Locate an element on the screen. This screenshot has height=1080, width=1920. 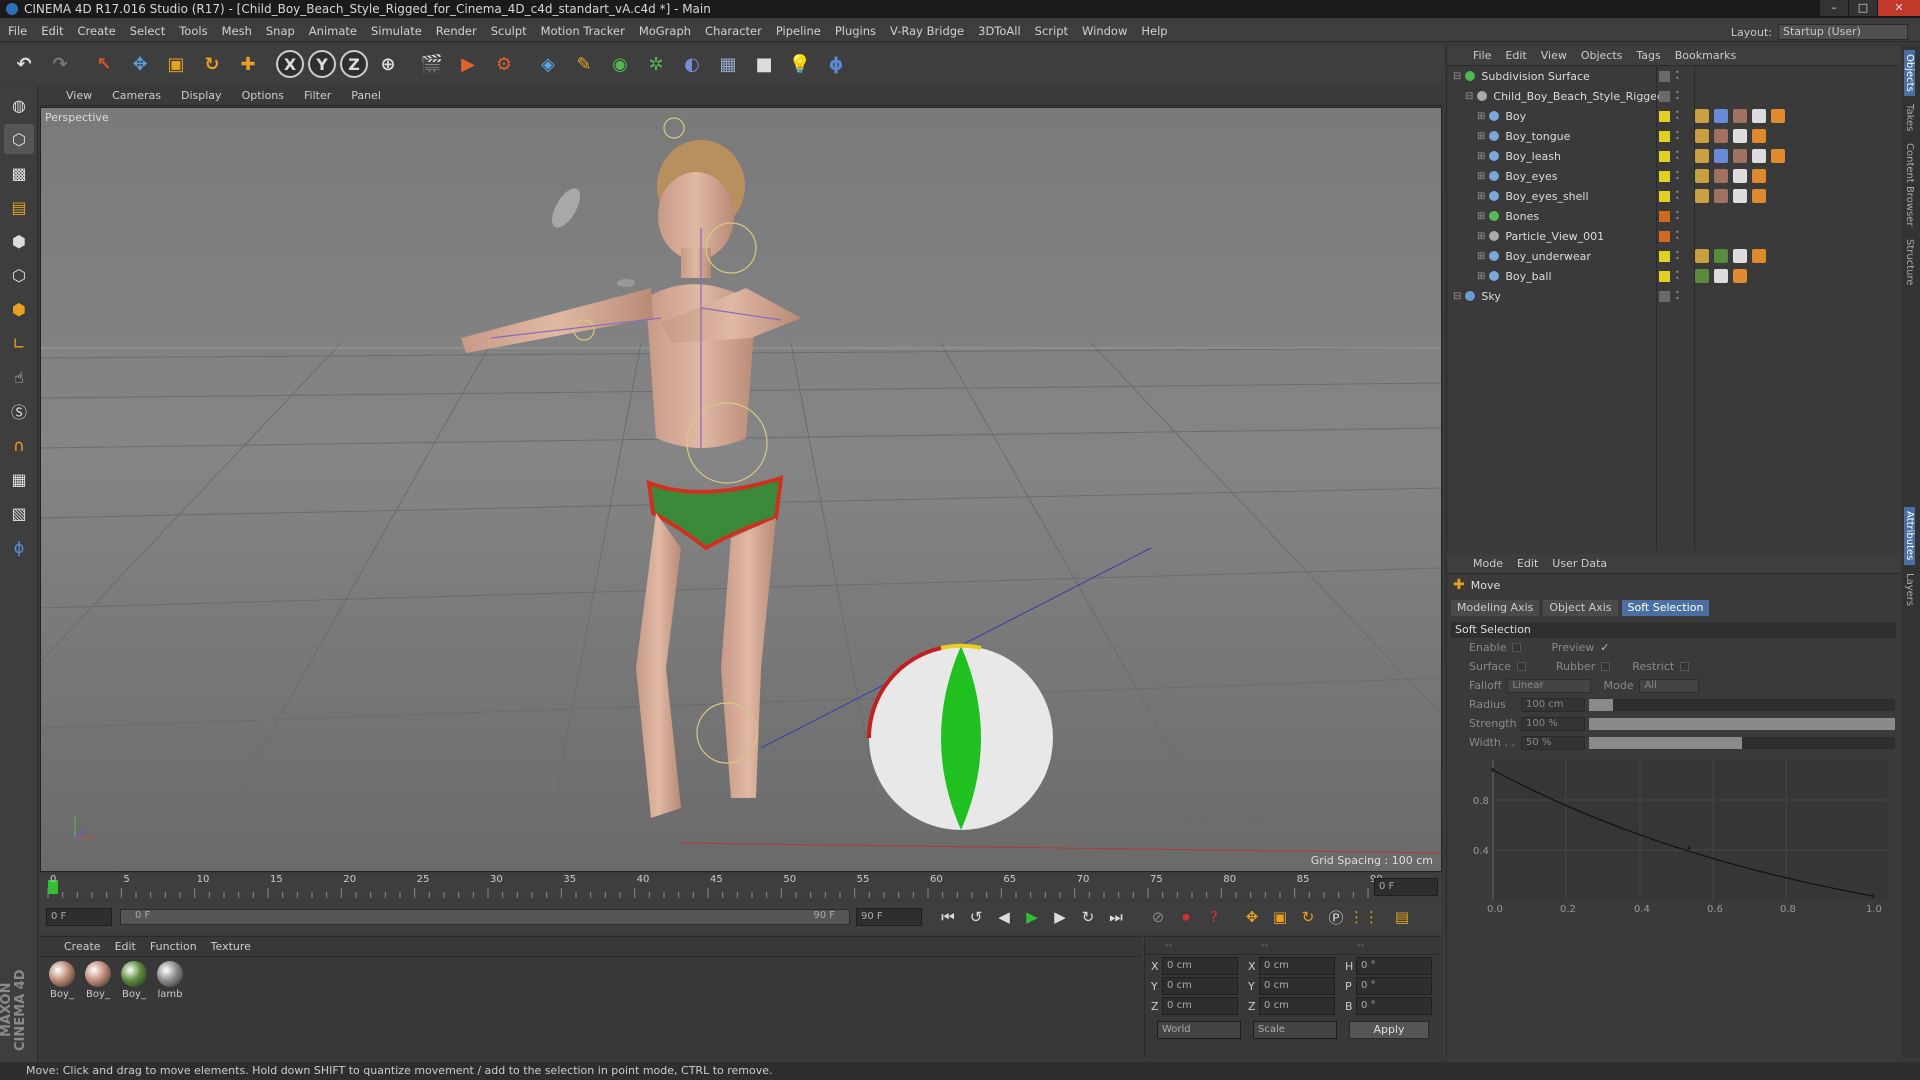
render-picture-viewer-icon: ▶ is located at coordinates (468, 64).